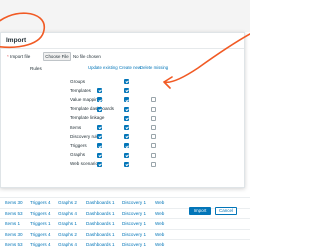  What do you see at coordinates (36, 68) in the screenshot?
I see `rules-label: Rules` at bounding box center [36, 68].